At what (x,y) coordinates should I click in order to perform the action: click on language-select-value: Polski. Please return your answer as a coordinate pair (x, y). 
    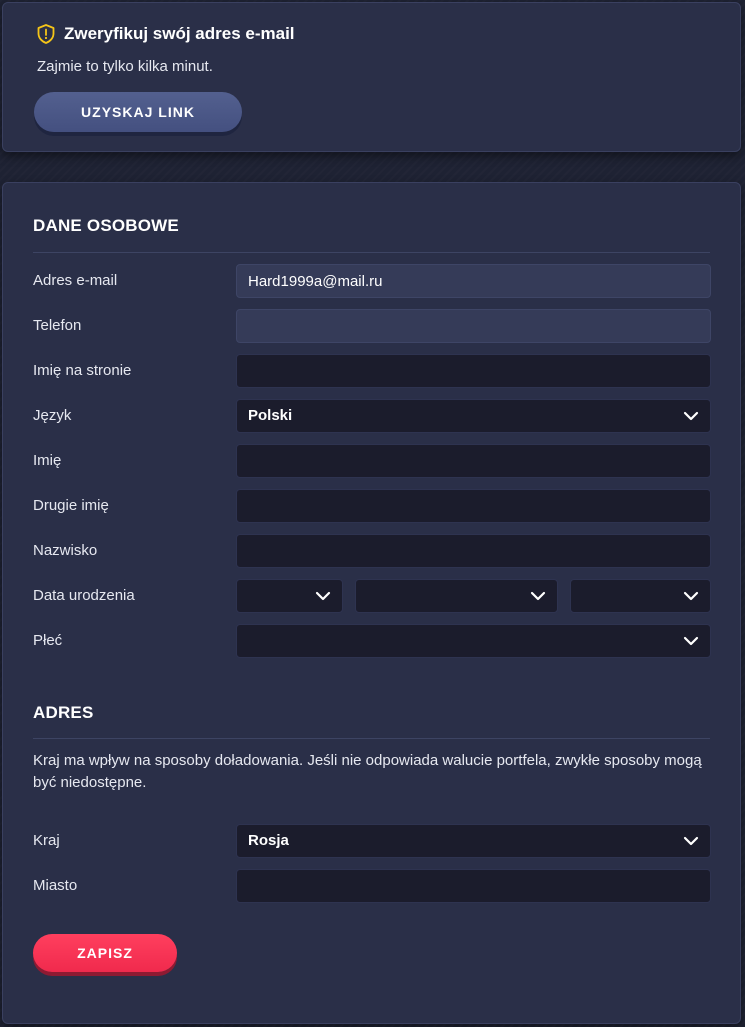
    Looking at the image, I should click on (270, 415).